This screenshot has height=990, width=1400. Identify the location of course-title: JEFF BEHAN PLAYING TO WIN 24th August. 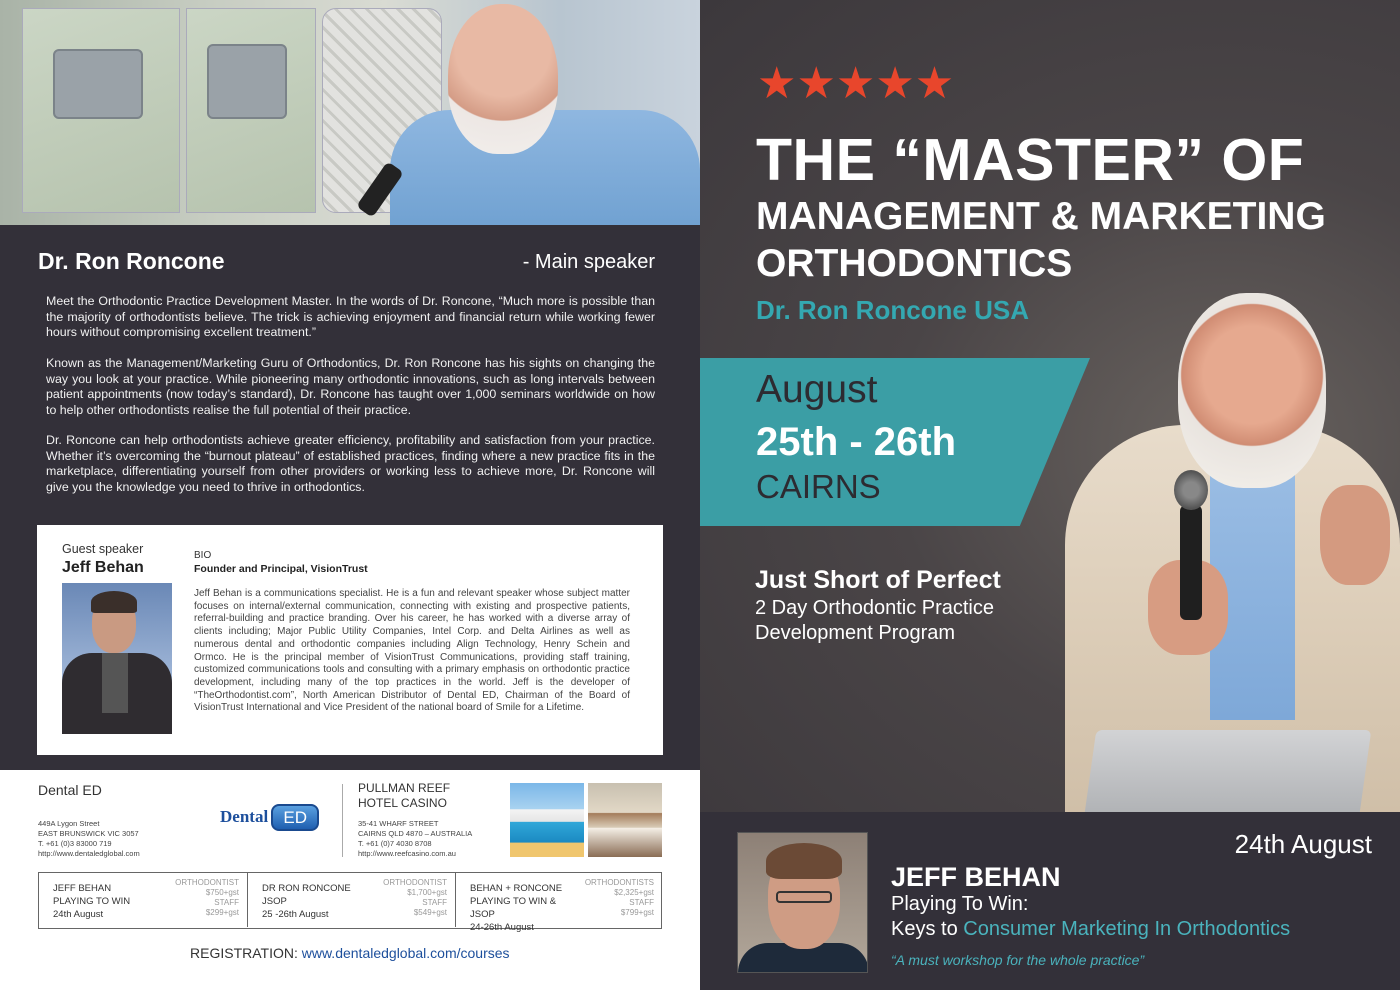
(108, 901).